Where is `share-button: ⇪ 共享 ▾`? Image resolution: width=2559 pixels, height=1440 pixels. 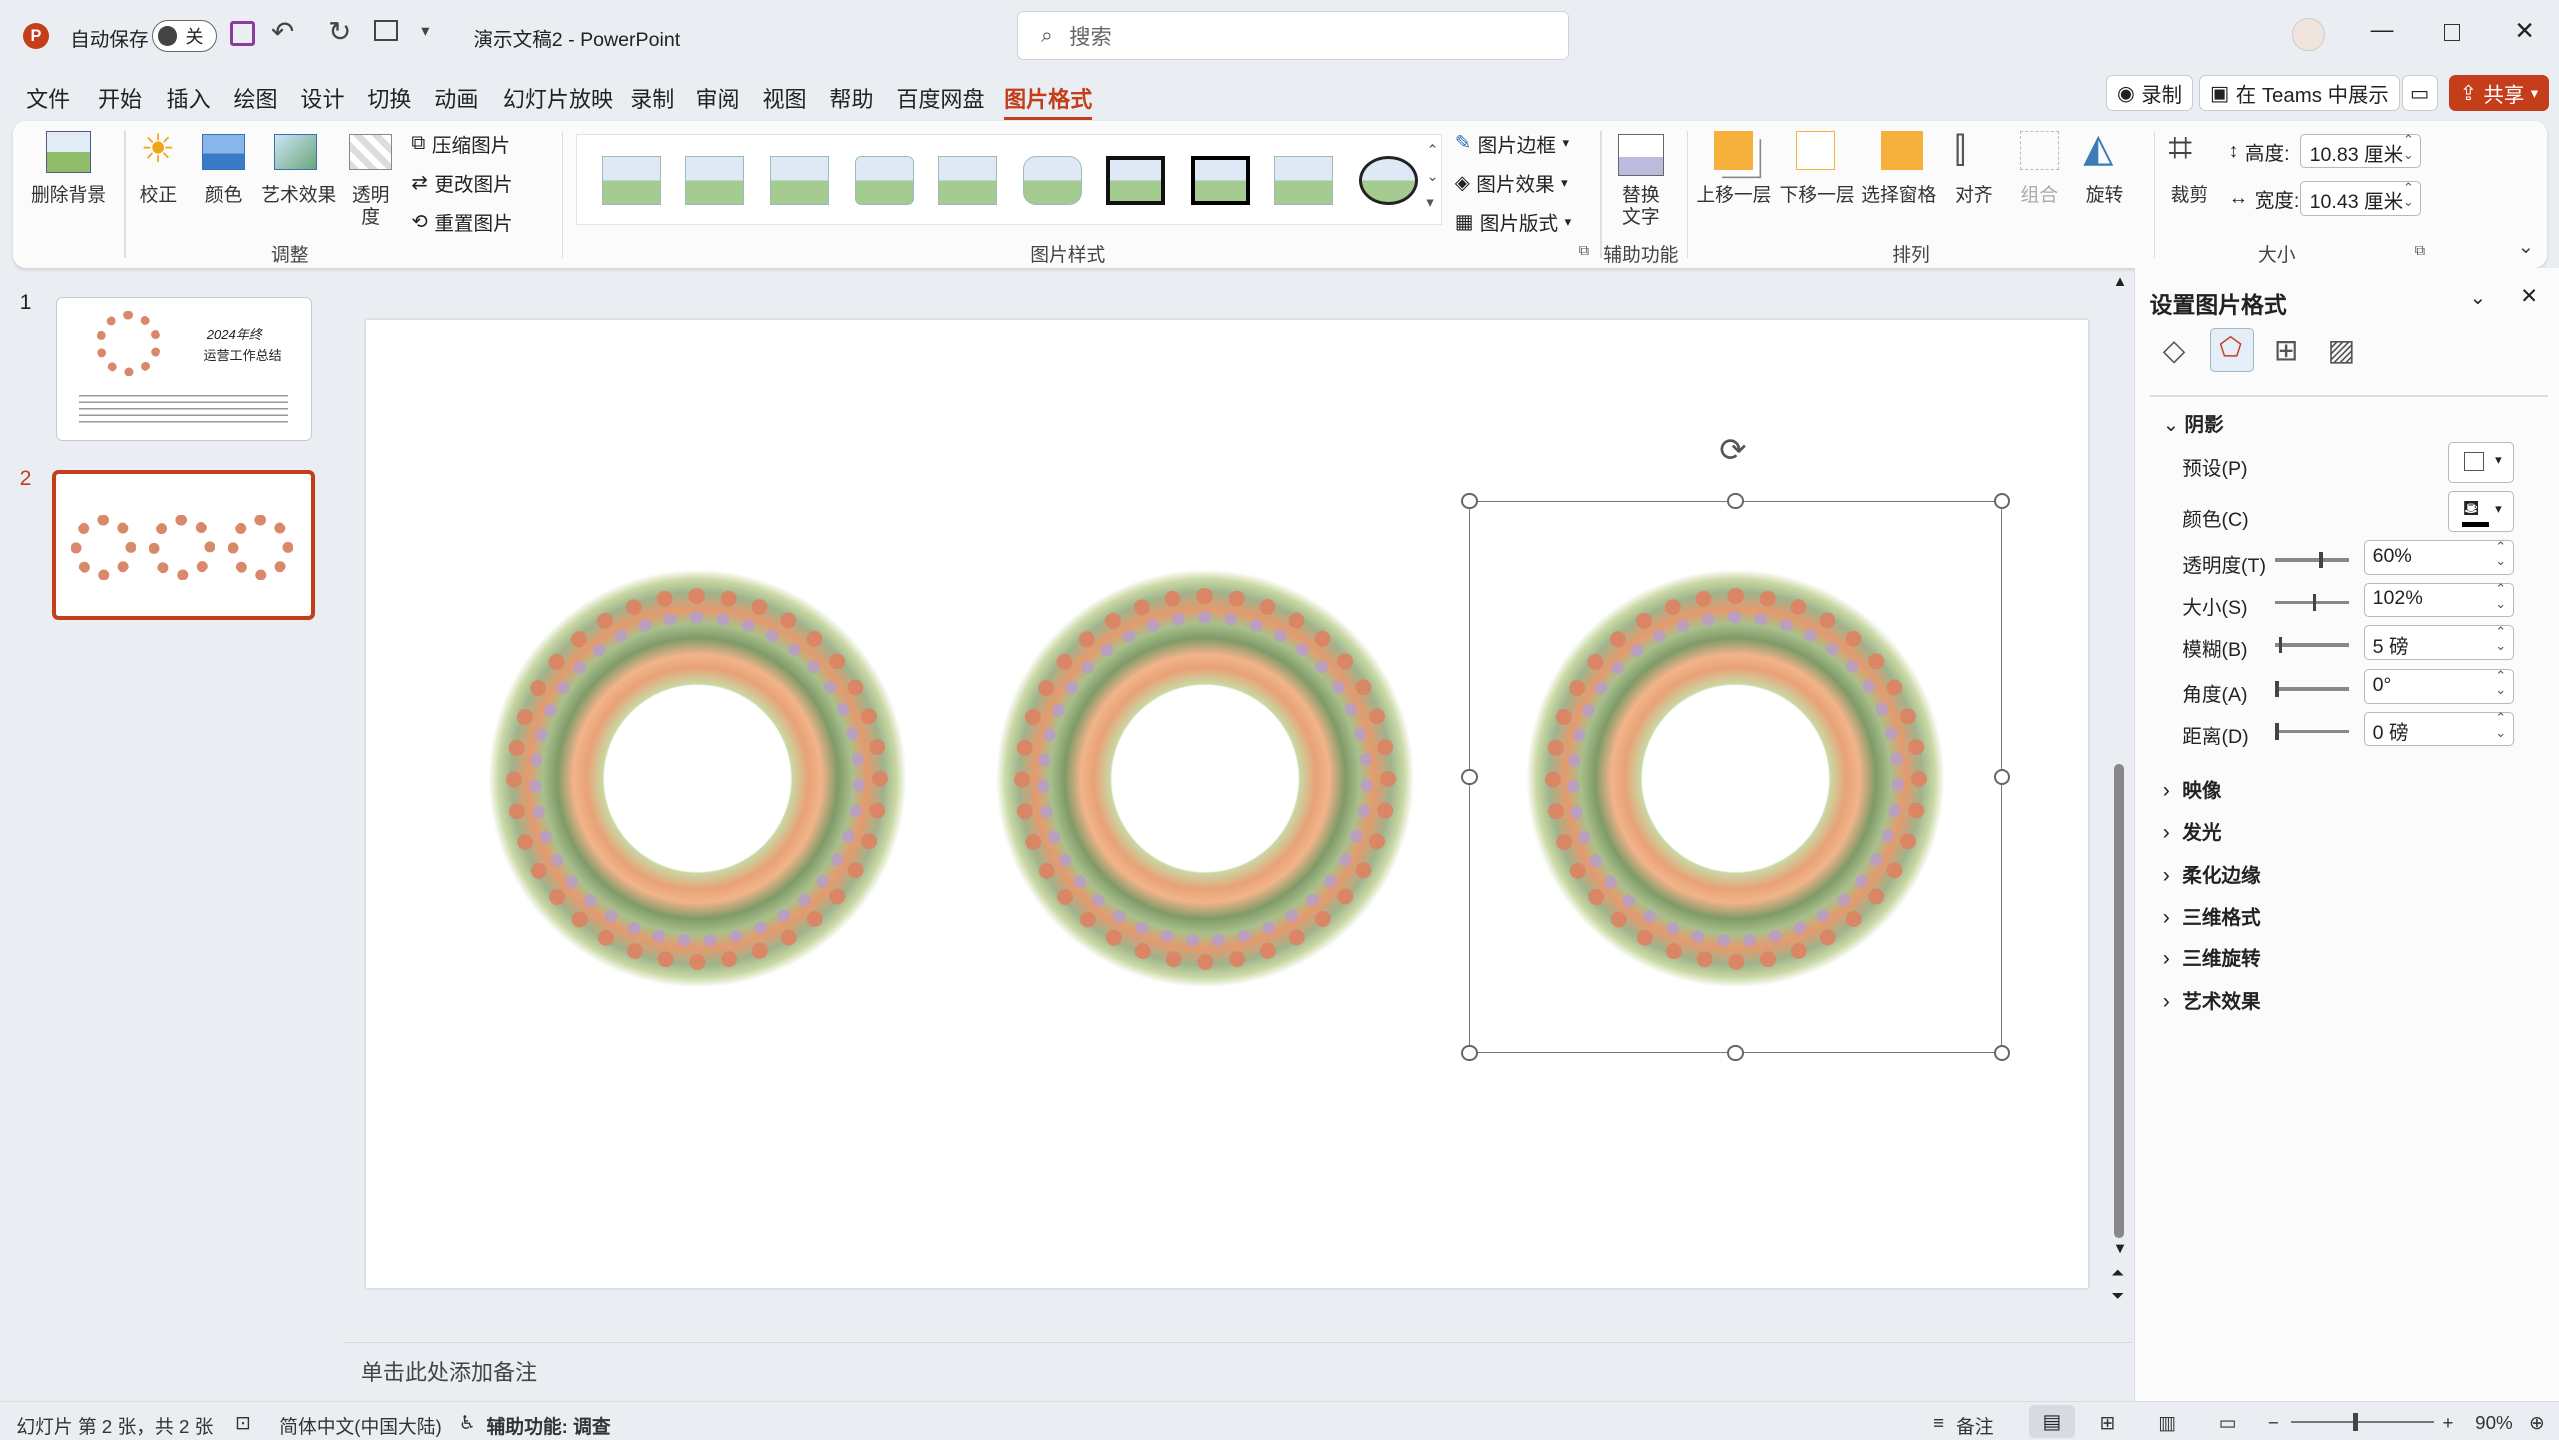 share-button: ⇪ 共享 ▾ is located at coordinates (2499, 93).